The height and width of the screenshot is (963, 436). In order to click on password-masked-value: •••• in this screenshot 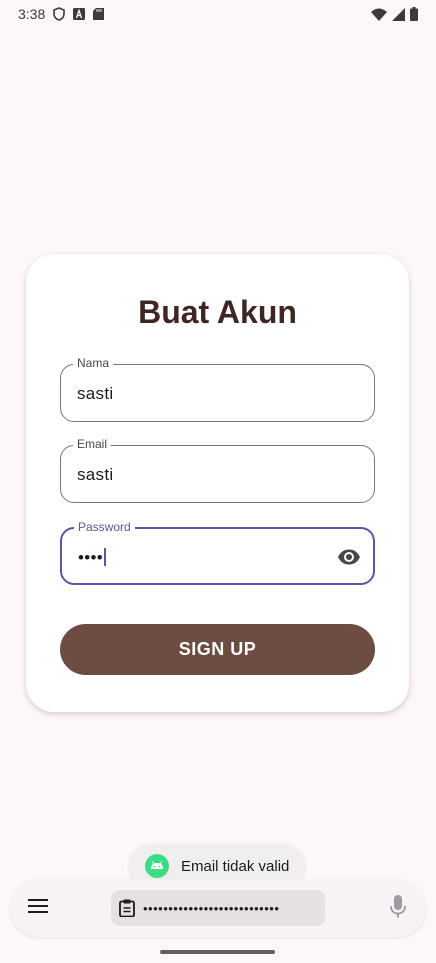, I will do `click(91, 557)`.